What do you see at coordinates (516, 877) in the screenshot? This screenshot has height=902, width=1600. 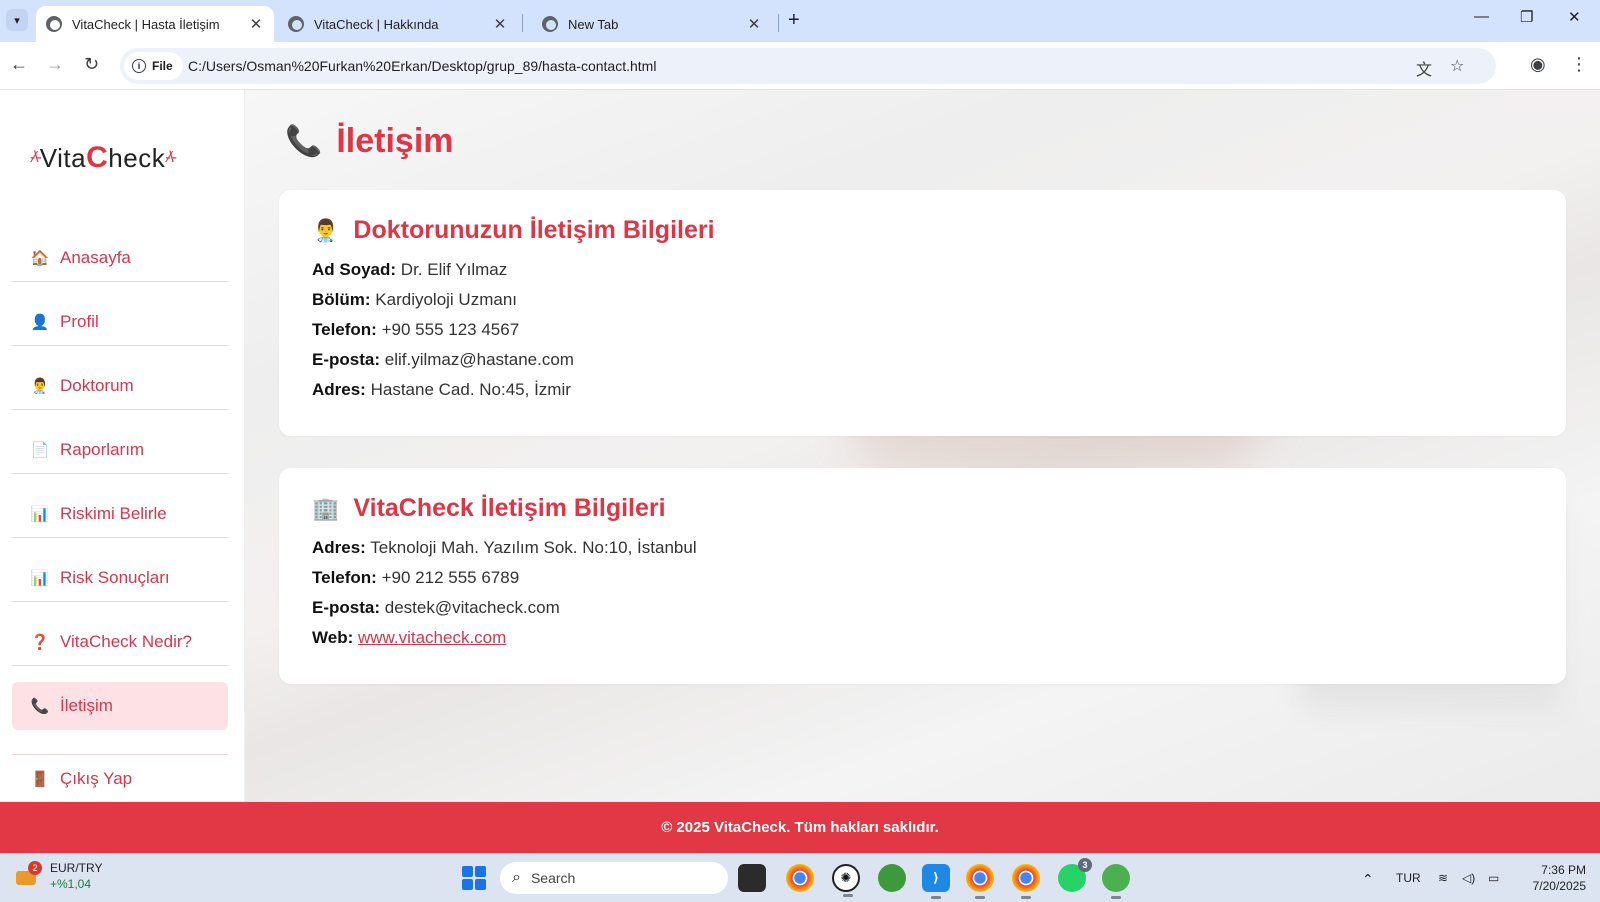 I see `search-icon: ⌕` at bounding box center [516, 877].